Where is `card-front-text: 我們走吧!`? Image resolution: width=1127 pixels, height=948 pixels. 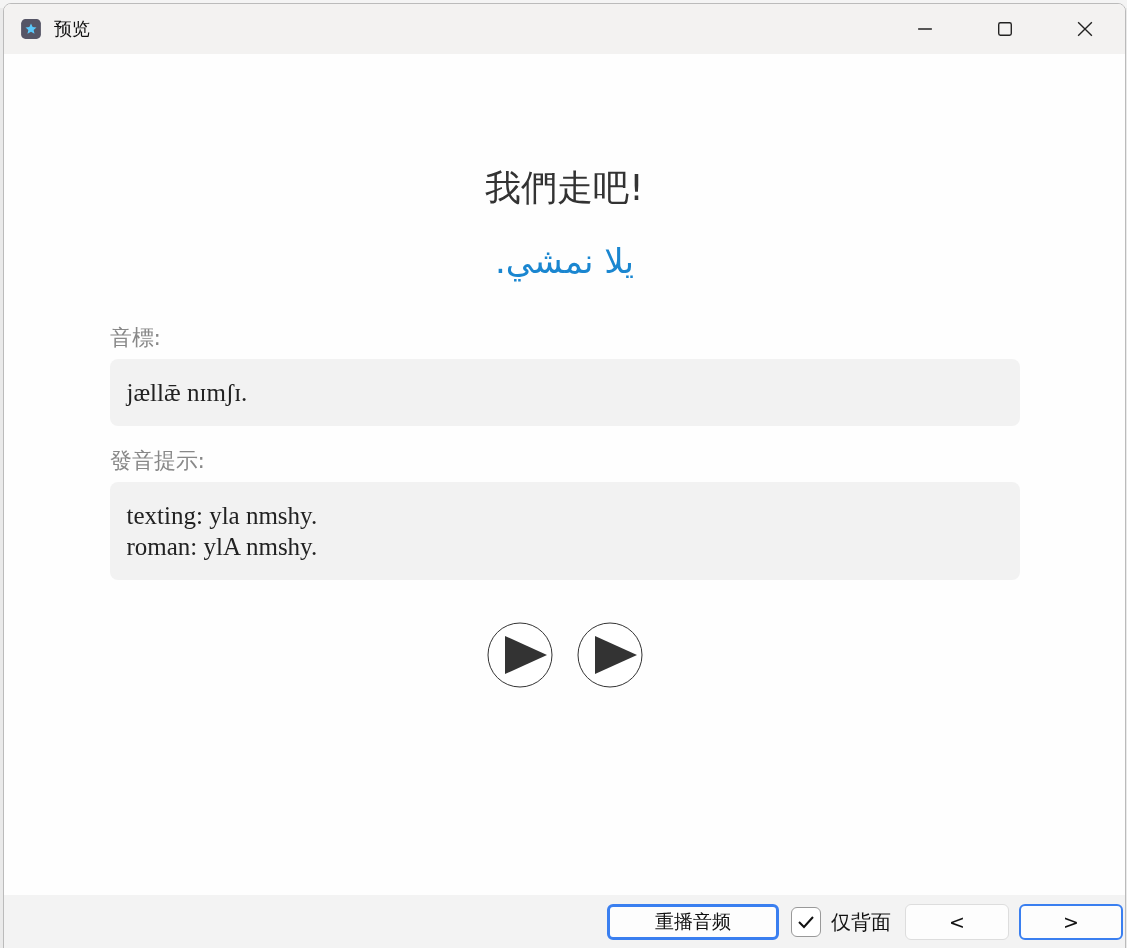 card-front-text: 我們走吧! is located at coordinates (564, 188).